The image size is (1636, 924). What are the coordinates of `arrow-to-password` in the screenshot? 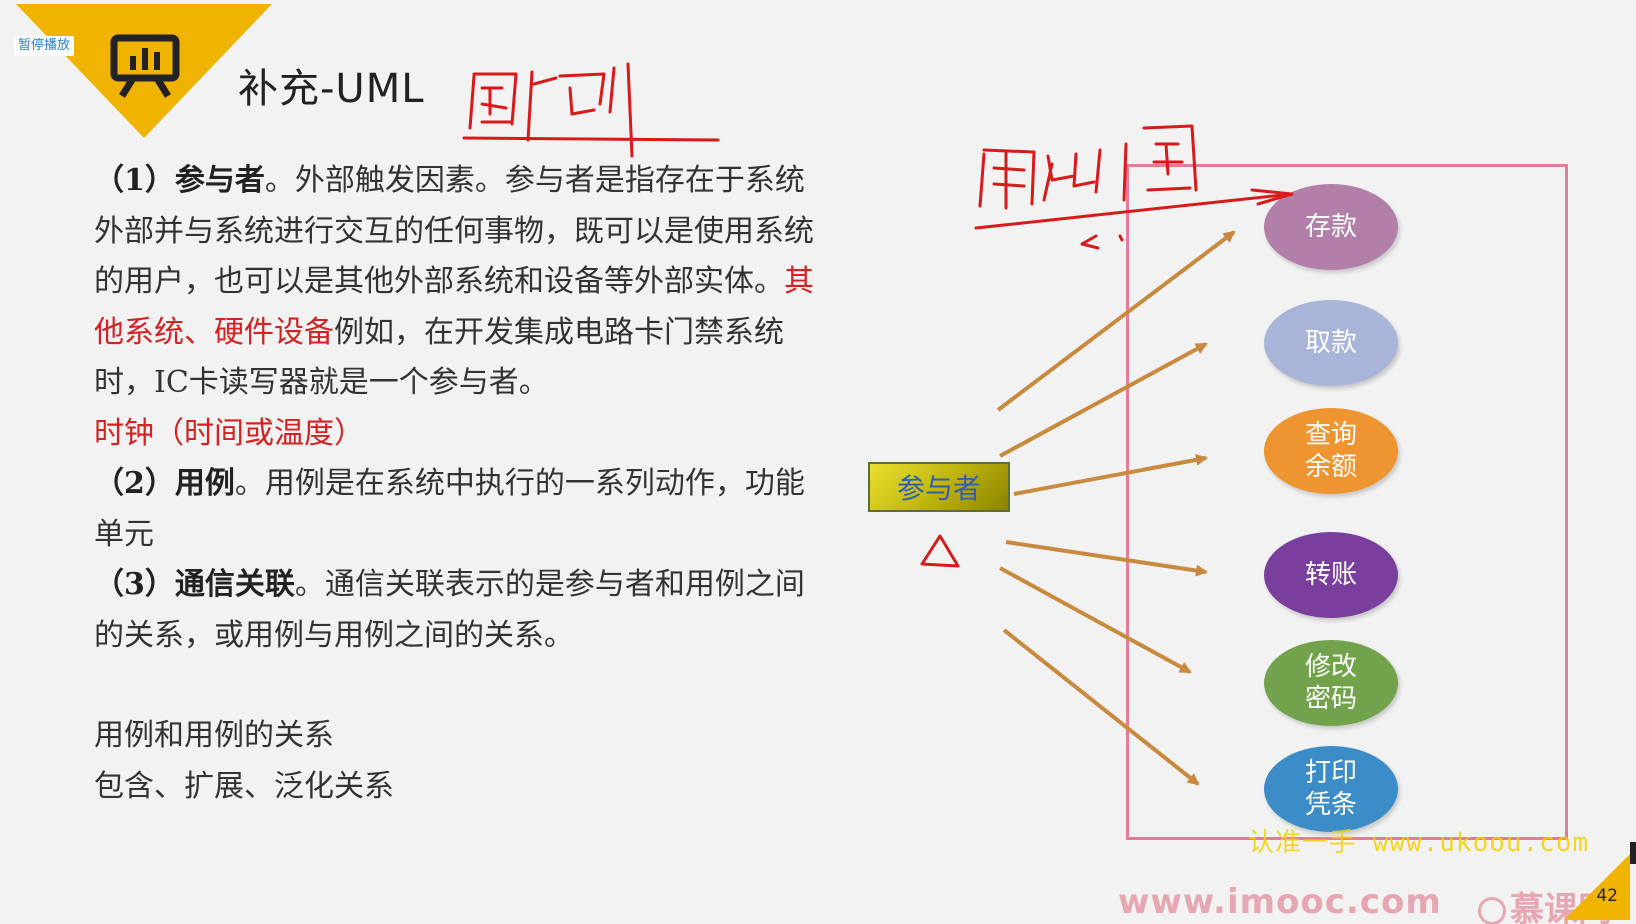 It's located at (1095, 620).